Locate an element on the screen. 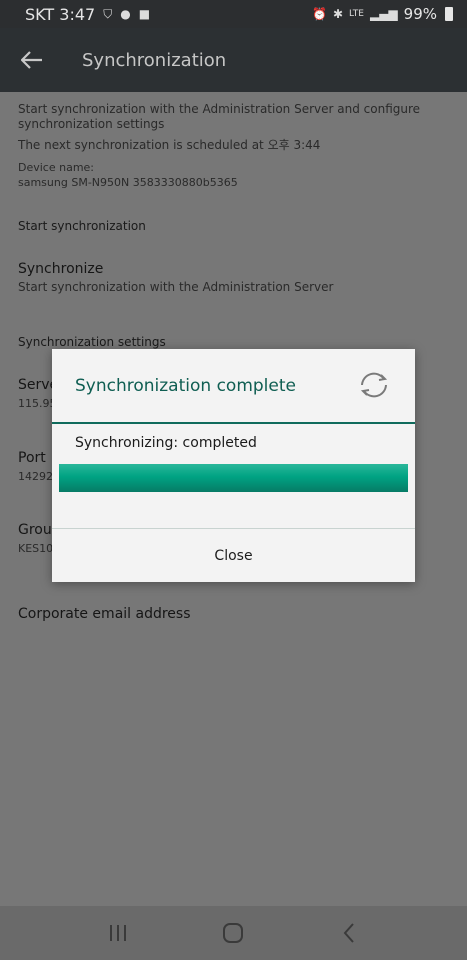 Image resolution: width=467 pixels, height=960 pixels. synchronize-item: Synchronize is located at coordinates (60, 269).